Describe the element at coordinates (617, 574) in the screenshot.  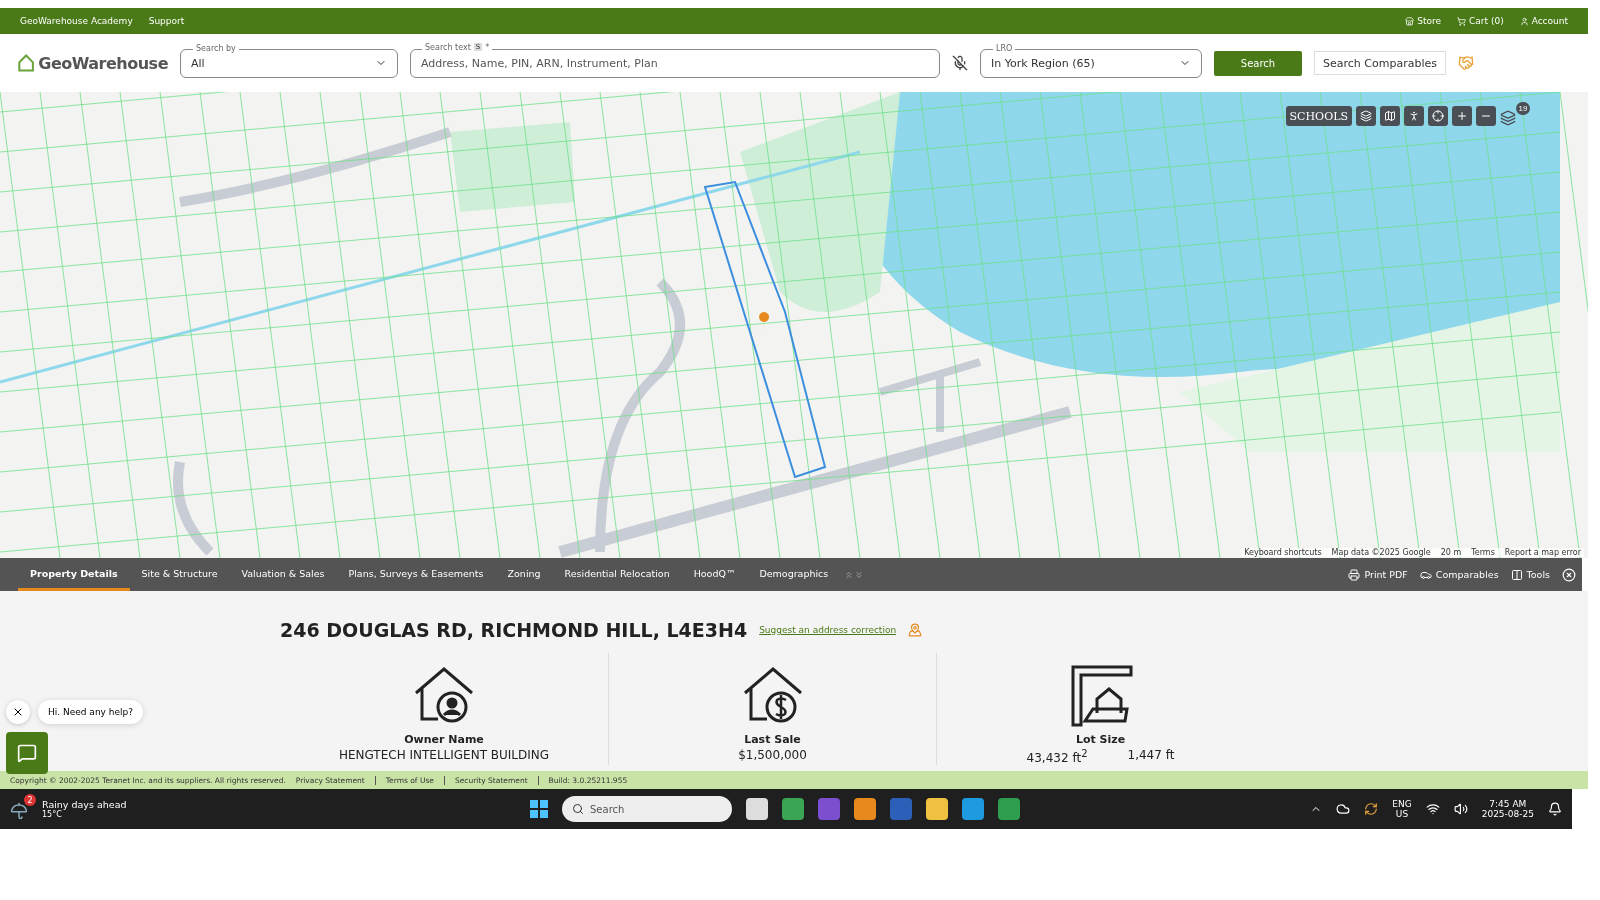
I see `tab: Residential Relocation` at that location.